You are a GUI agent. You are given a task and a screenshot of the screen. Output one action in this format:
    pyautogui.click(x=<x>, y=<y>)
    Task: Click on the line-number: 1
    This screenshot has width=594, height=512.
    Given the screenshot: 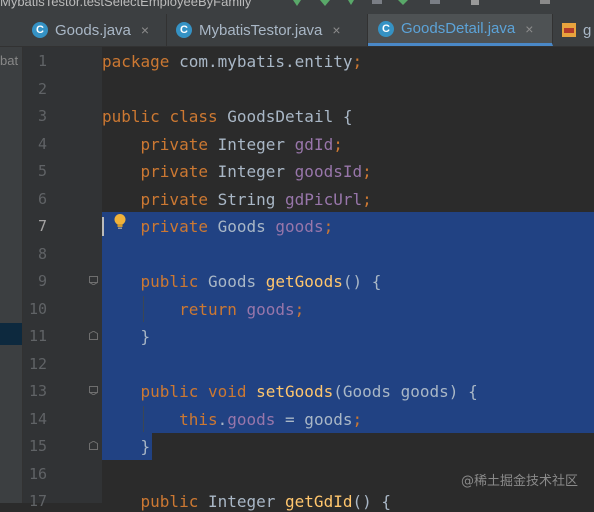 What is the action you would take?
    pyautogui.click(x=42, y=61)
    